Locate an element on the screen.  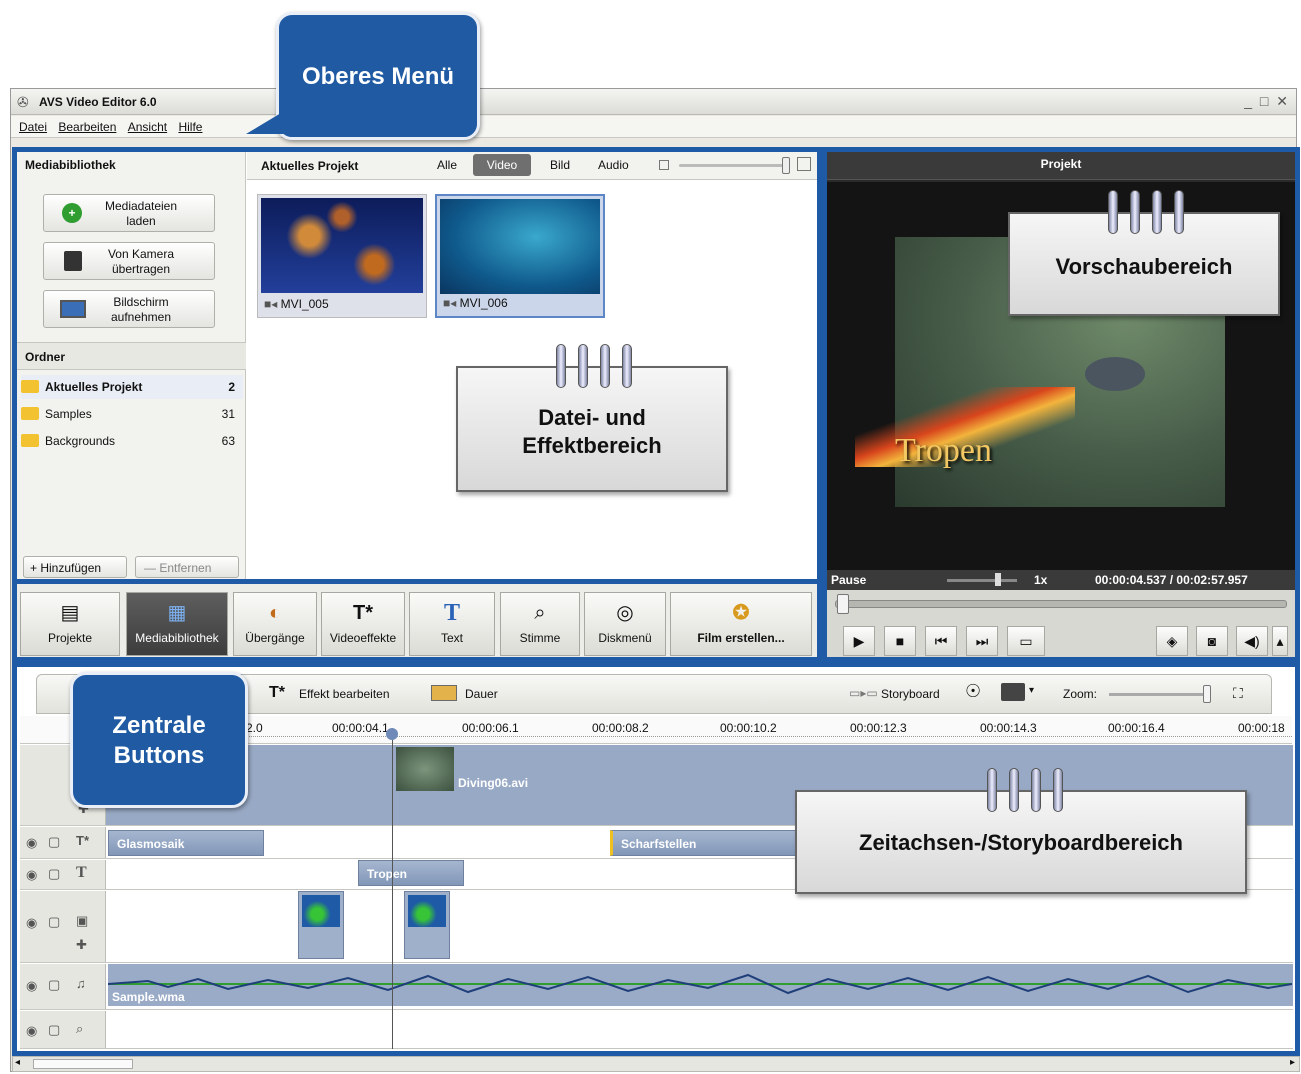
voice-button: ⌕ Stimme is located at coordinates (540, 624).